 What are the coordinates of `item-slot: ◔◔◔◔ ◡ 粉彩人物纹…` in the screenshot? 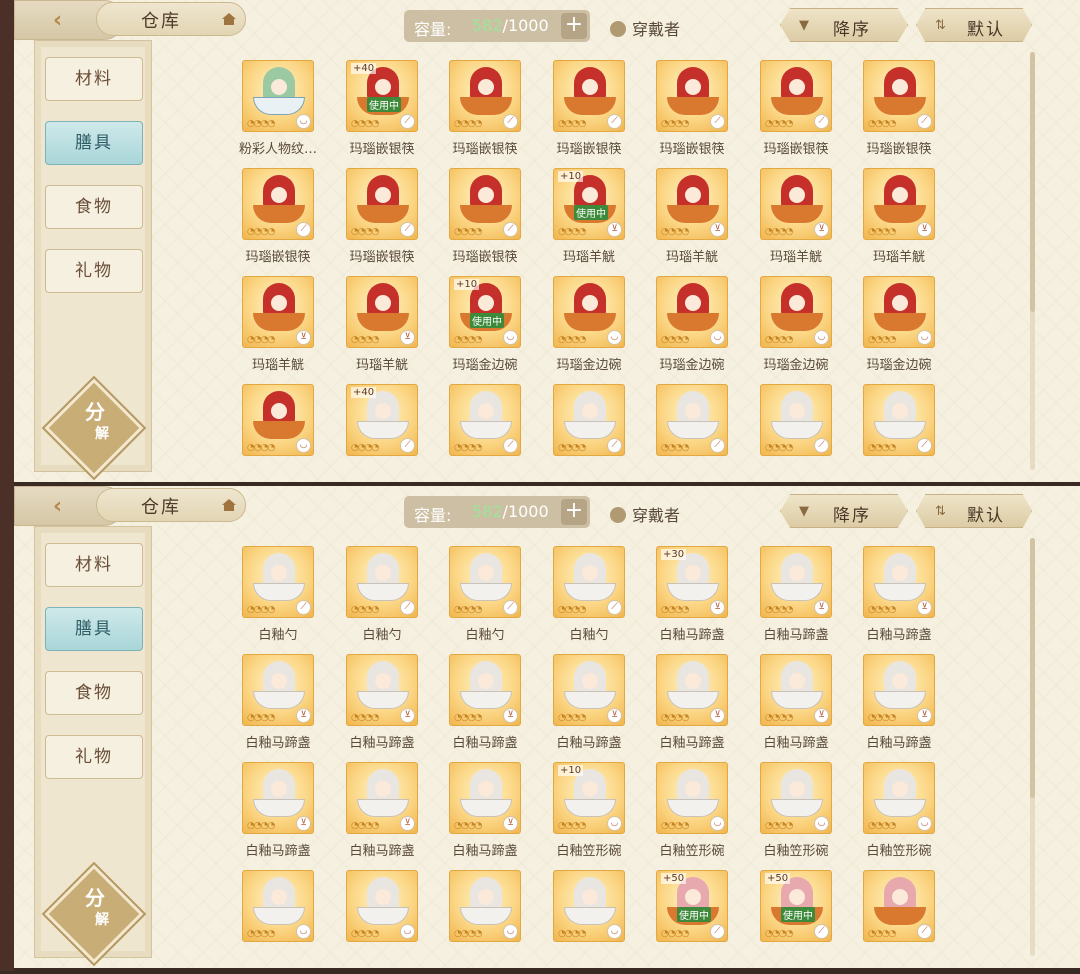 It's located at (284, 112).